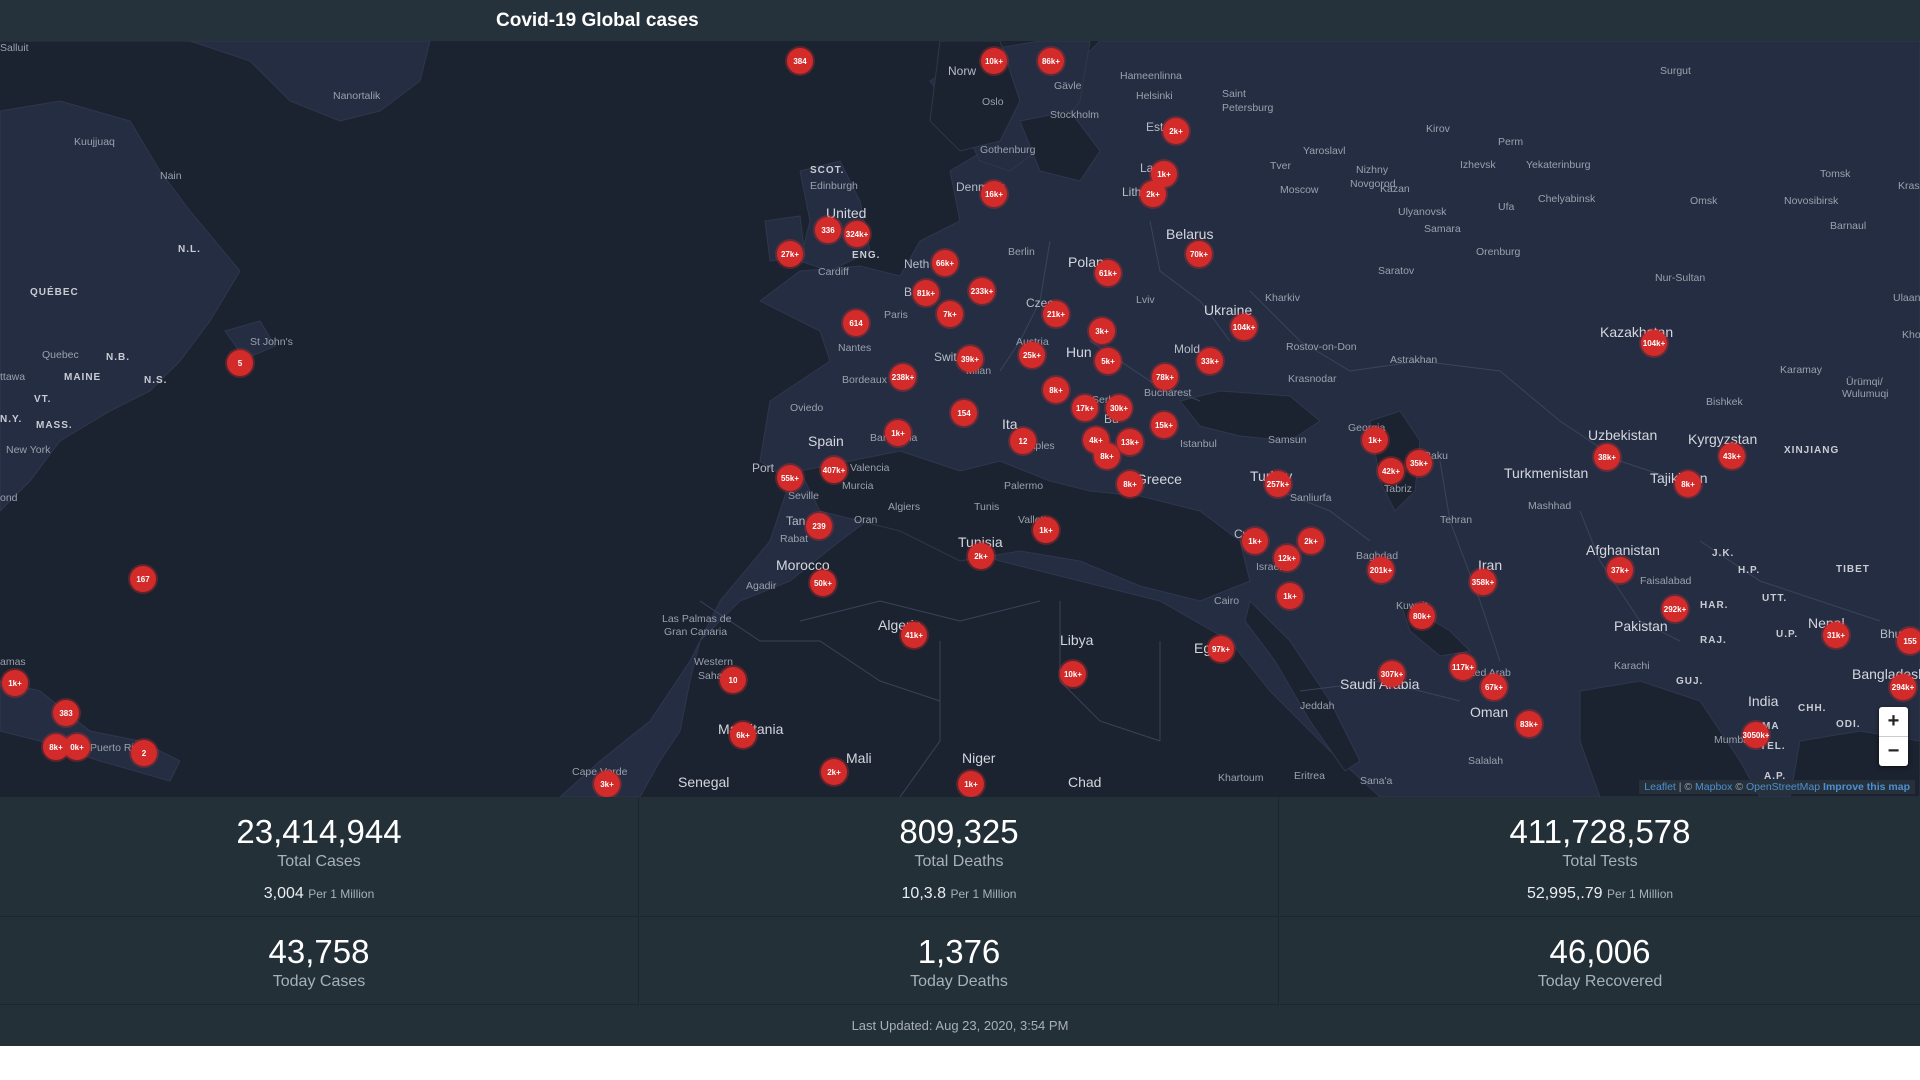  What do you see at coordinates (834, 470) in the screenshot?
I see `case-marker: 407k+` at bounding box center [834, 470].